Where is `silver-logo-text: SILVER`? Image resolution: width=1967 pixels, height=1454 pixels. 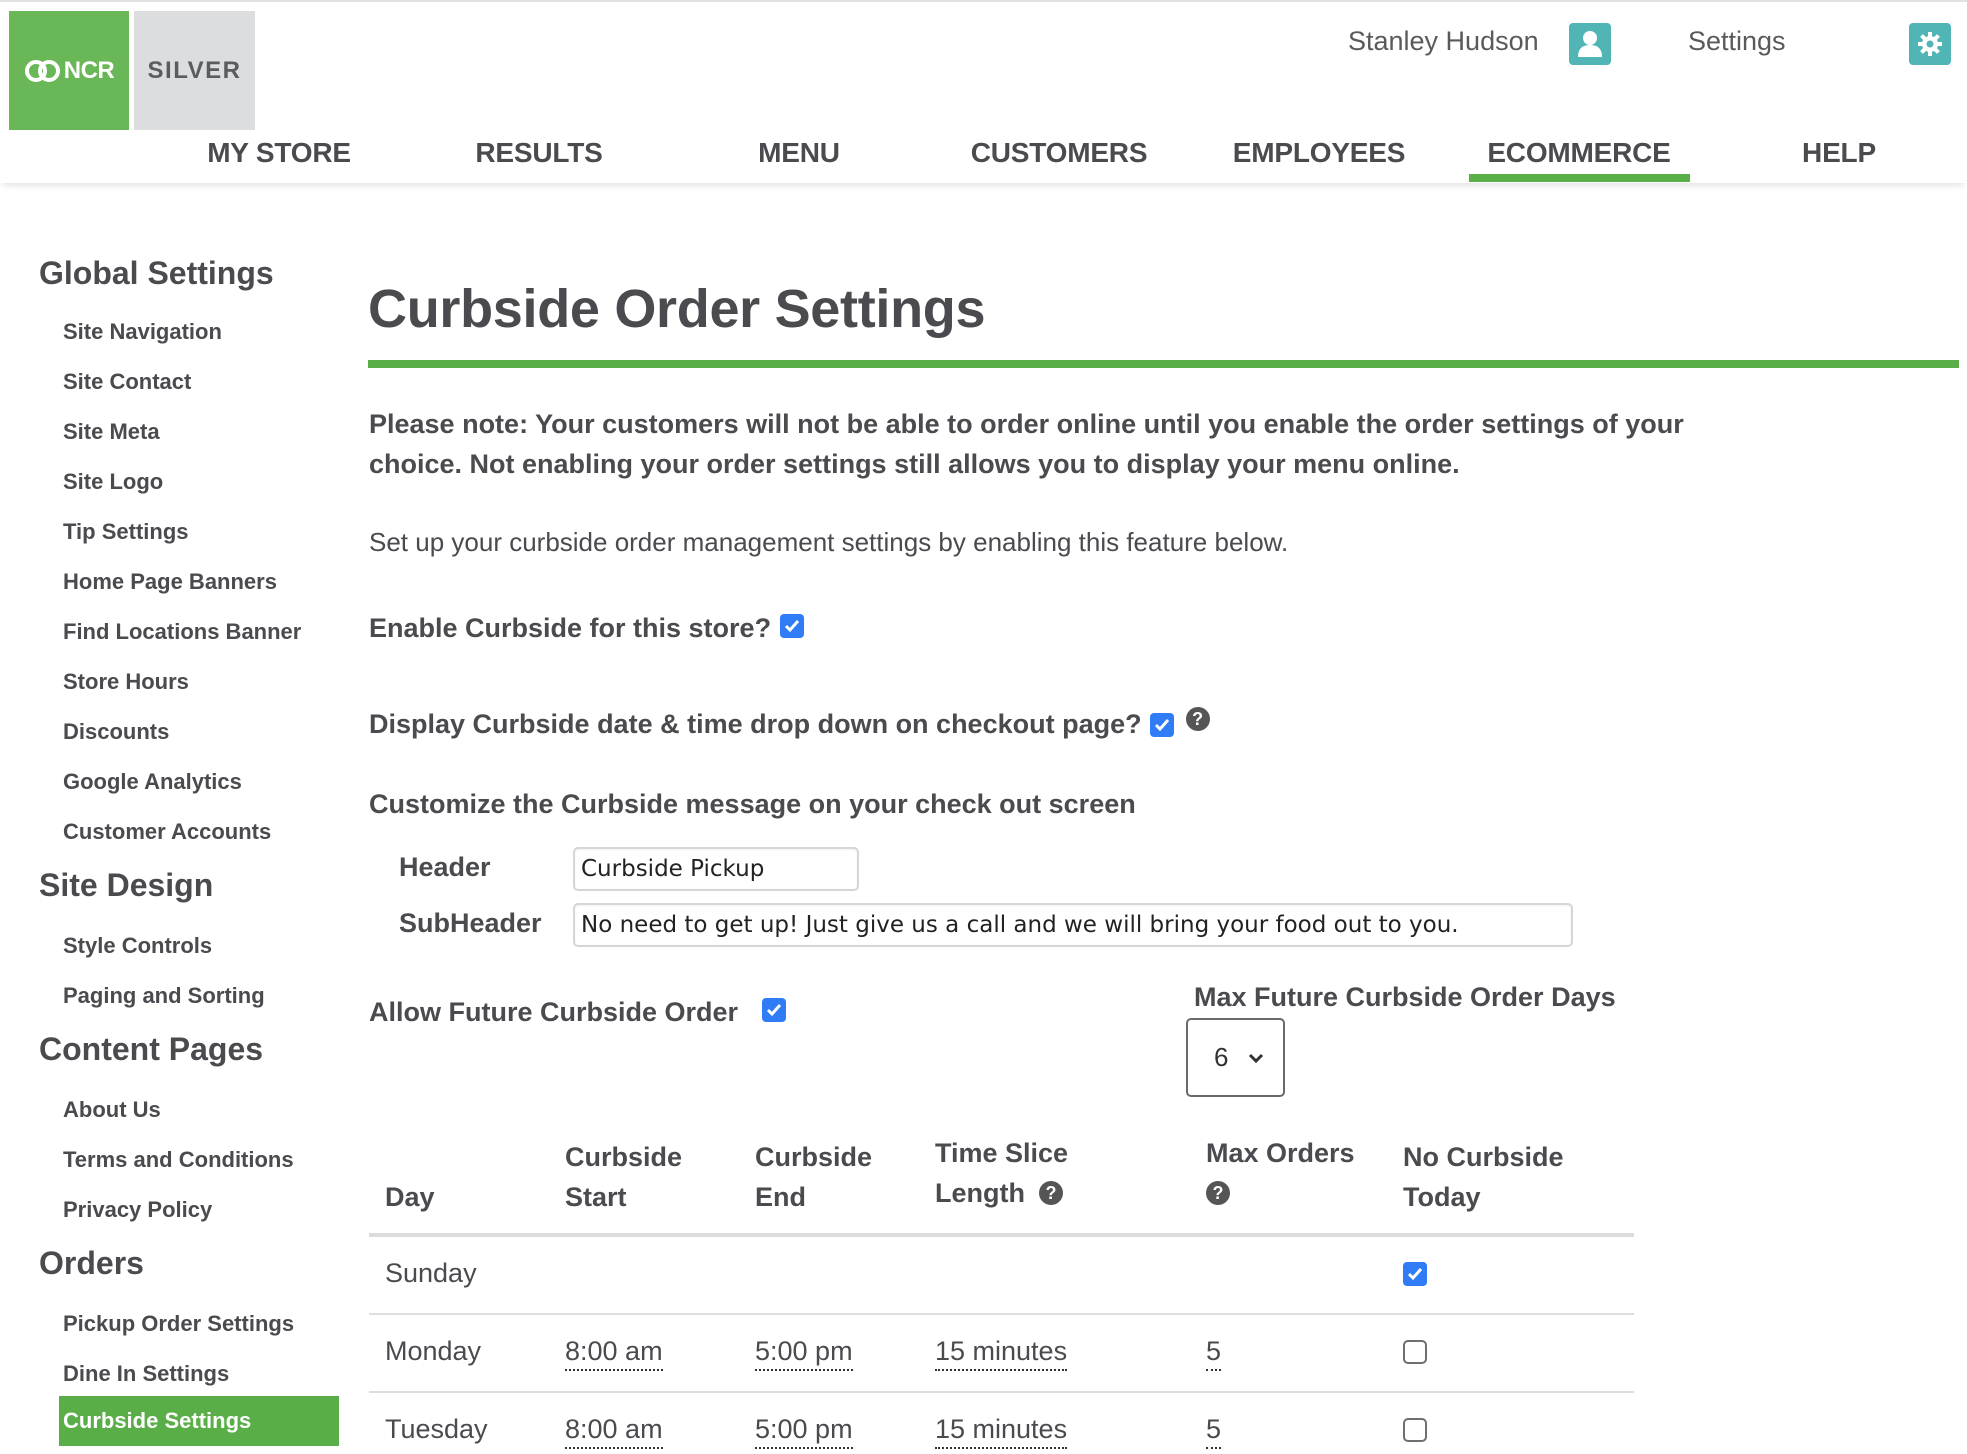
silver-logo-text: SILVER is located at coordinates (194, 70).